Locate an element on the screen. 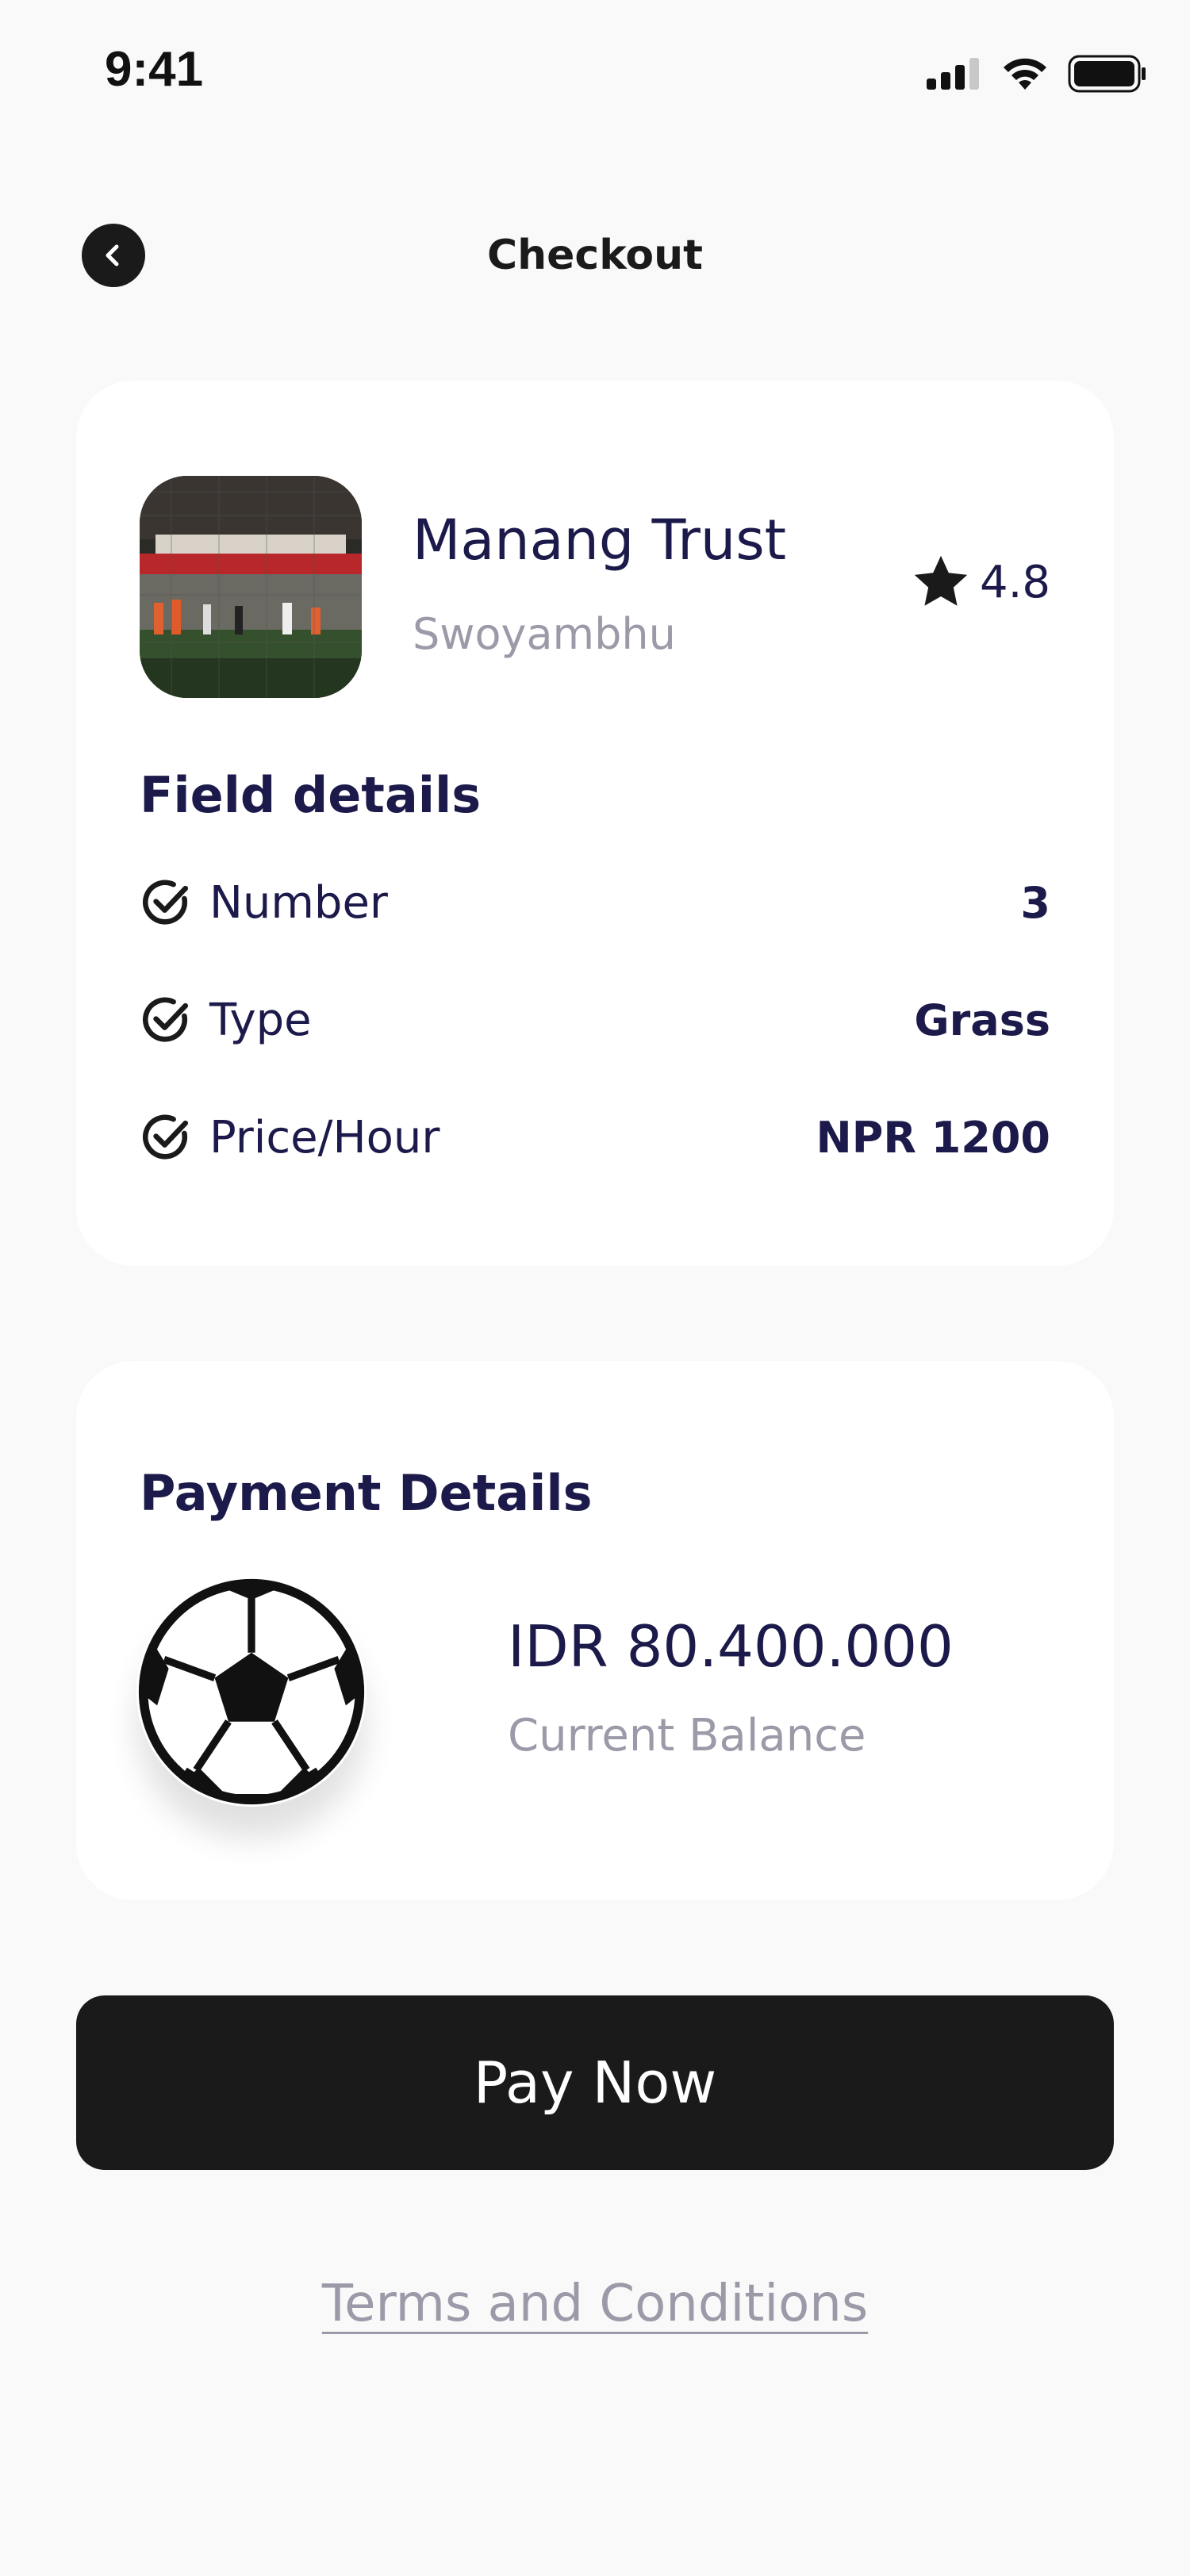 The width and height of the screenshot is (1190, 2576). signal-icon is located at coordinates (953, 74).